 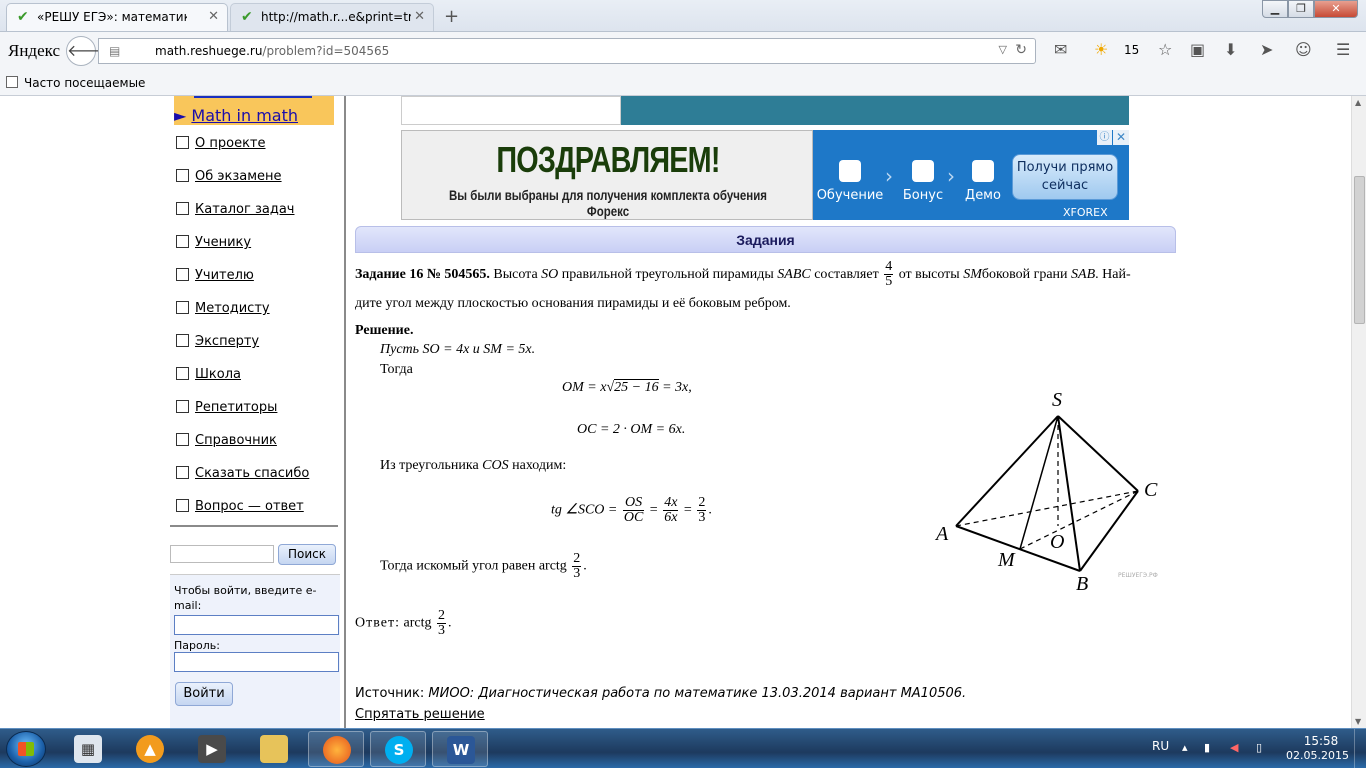 I want to click on math-in-math-label: Math in math, so click(x=244, y=115).